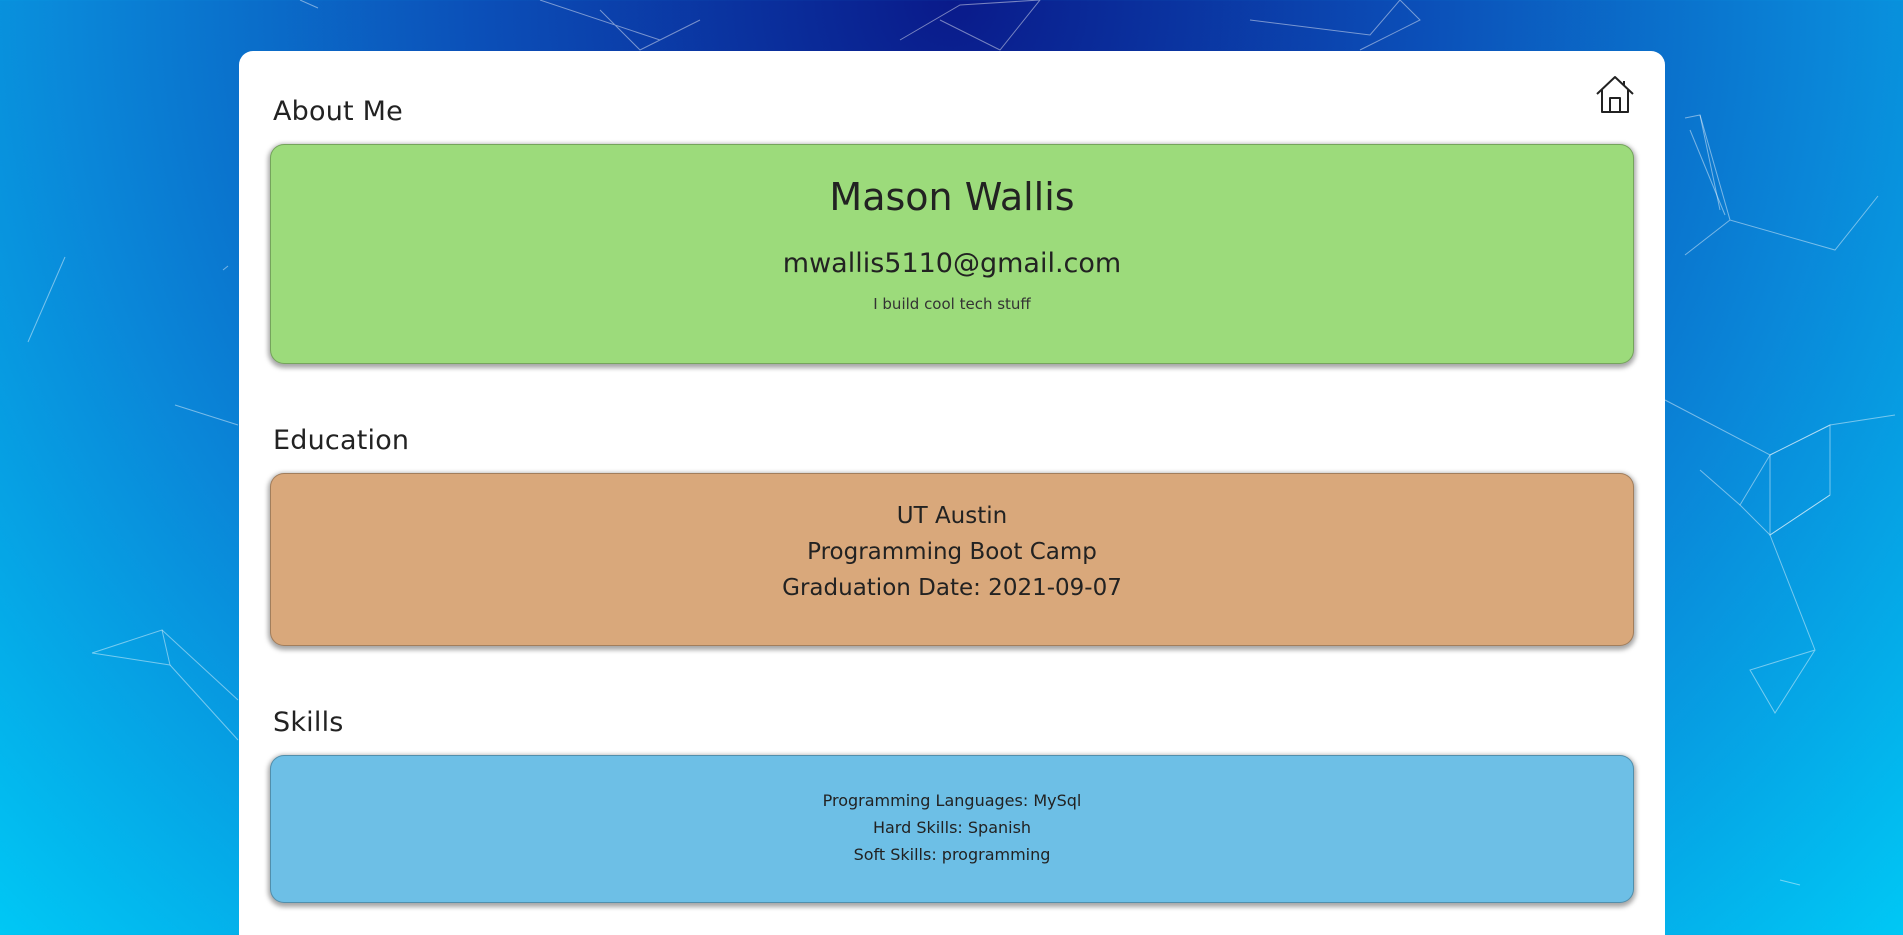  I want to click on skill-hard: Hard Skills: Spanish, so click(952, 827).